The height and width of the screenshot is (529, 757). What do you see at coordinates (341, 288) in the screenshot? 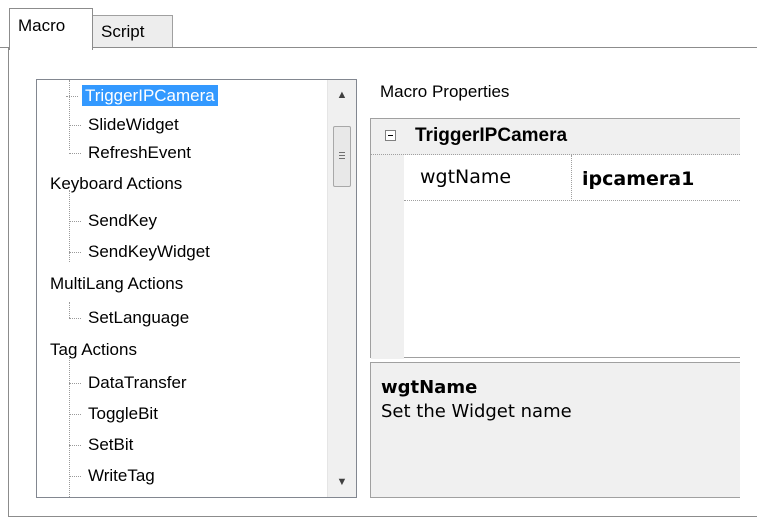
I see `tree-scrollbar: ▲ ▼` at bounding box center [341, 288].